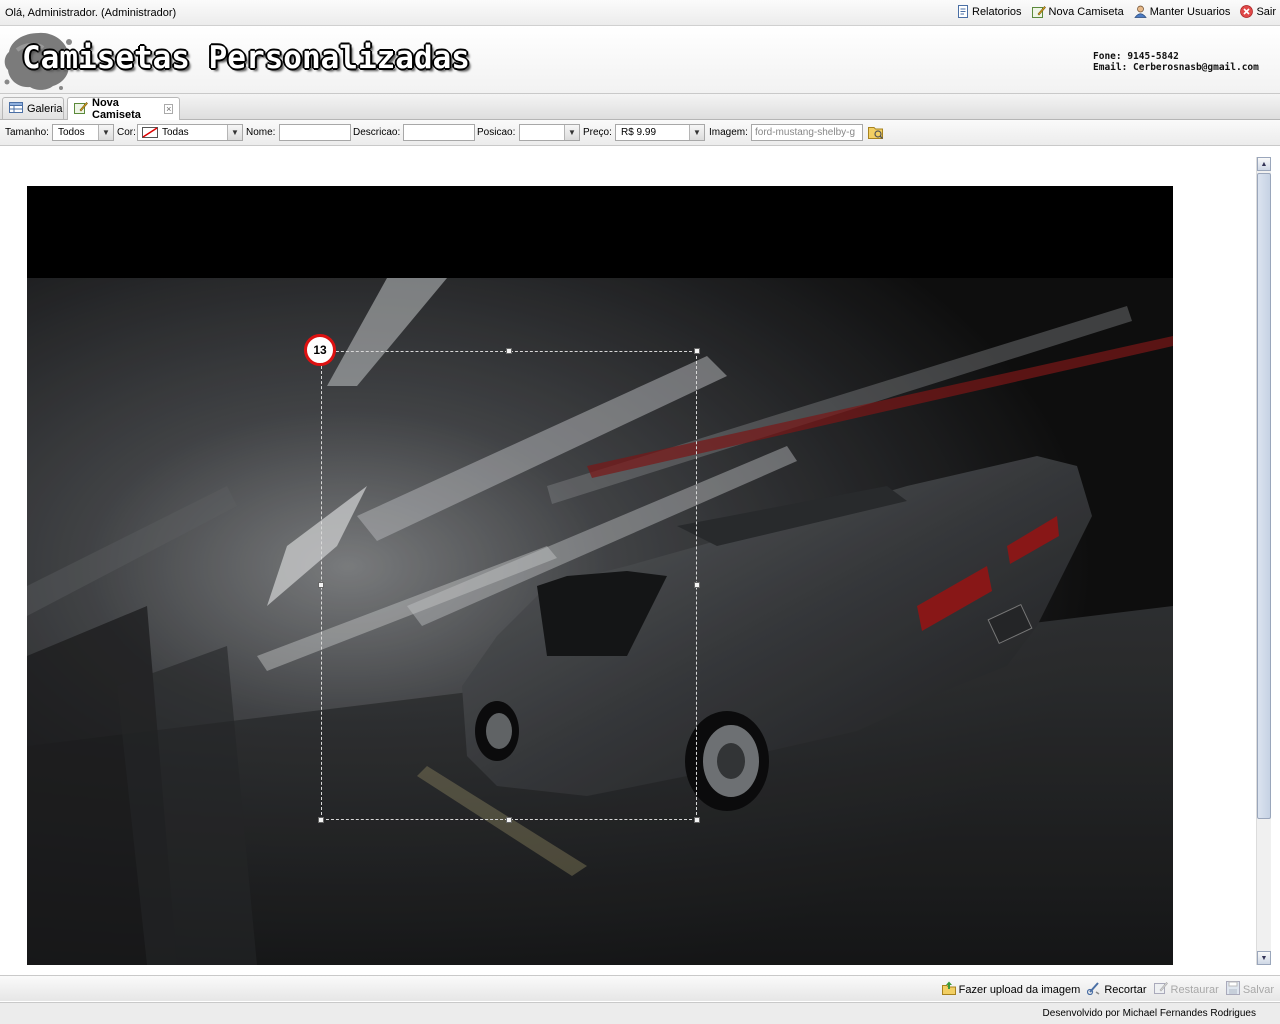 This screenshot has width=1280, height=1024. I want to click on scroll-thumb, so click(1264, 496).